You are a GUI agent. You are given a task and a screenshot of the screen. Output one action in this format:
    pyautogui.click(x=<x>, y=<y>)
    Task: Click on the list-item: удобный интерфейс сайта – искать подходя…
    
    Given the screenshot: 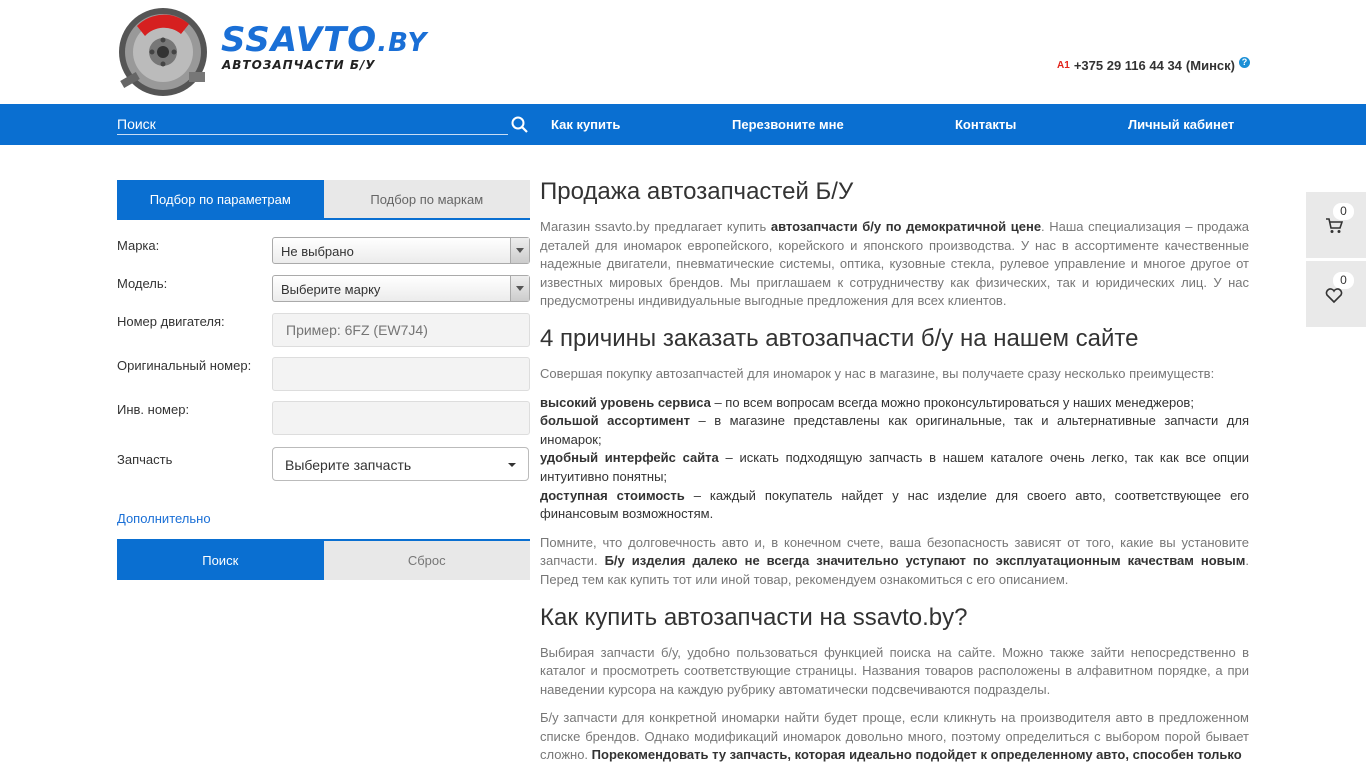 What is the action you would take?
    pyautogui.click(x=894, y=467)
    